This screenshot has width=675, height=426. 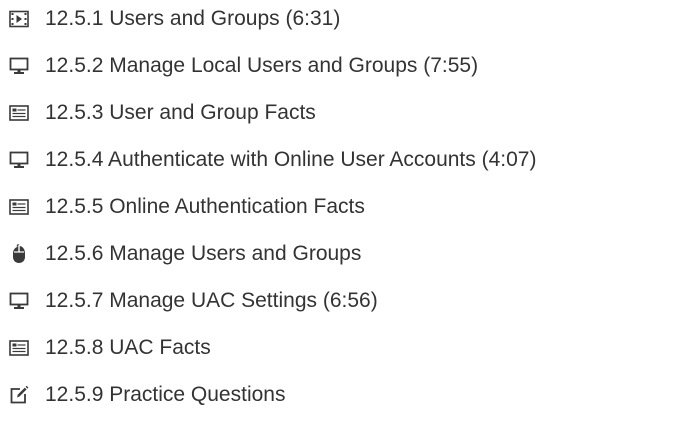 I want to click on lesson-item-label: 12.5.8 UAC Facts, so click(x=128, y=347).